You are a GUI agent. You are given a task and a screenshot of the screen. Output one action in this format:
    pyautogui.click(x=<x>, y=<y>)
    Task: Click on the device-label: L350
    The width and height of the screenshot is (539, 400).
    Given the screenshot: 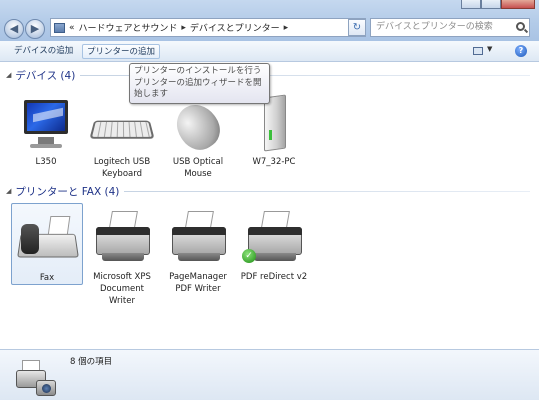 What is the action you would take?
    pyautogui.click(x=46, y=162)
    